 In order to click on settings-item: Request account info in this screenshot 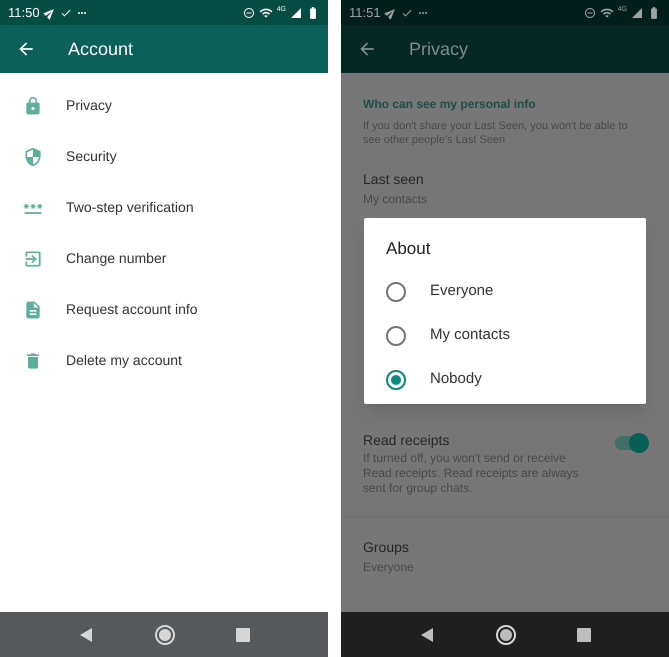, I will do `click(164, 309)`.